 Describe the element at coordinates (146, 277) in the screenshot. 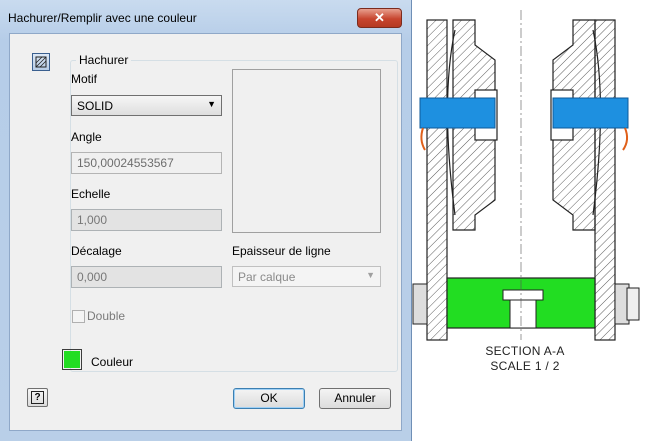

I see `offset-input: 0,000` at that location.